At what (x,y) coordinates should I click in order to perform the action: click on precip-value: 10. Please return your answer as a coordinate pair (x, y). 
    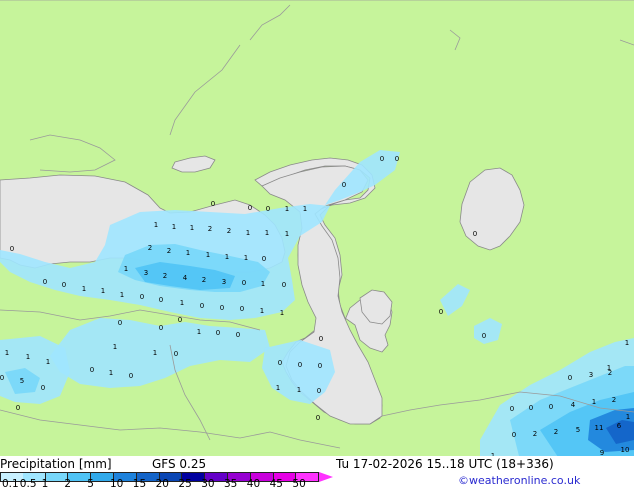
    Looking at the image, I should click on (625, 450).